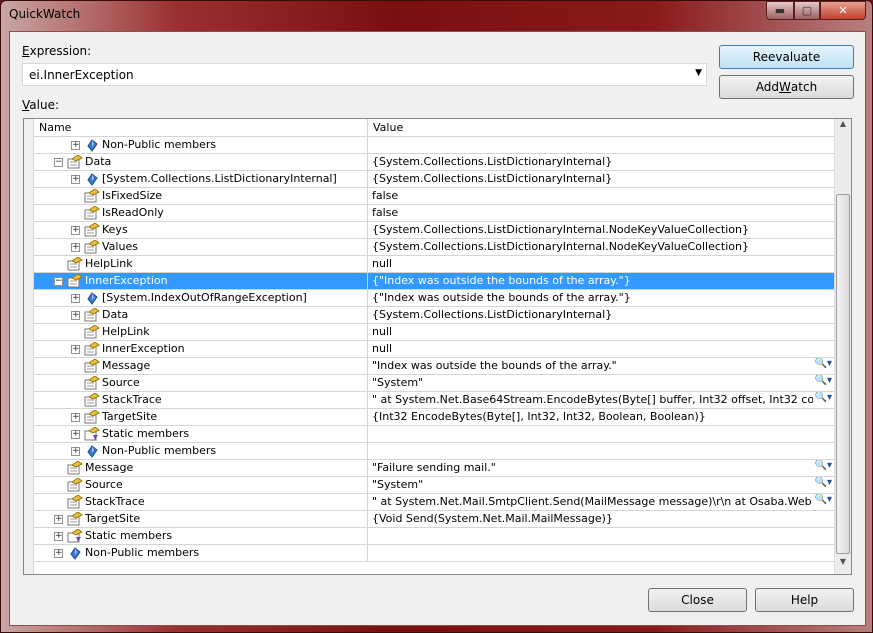 The image size is (873, 633). Describe the element at coordinates (843, 565) in the screenshot. I see `scroll-down-arrow-icon: ▼` at that location.